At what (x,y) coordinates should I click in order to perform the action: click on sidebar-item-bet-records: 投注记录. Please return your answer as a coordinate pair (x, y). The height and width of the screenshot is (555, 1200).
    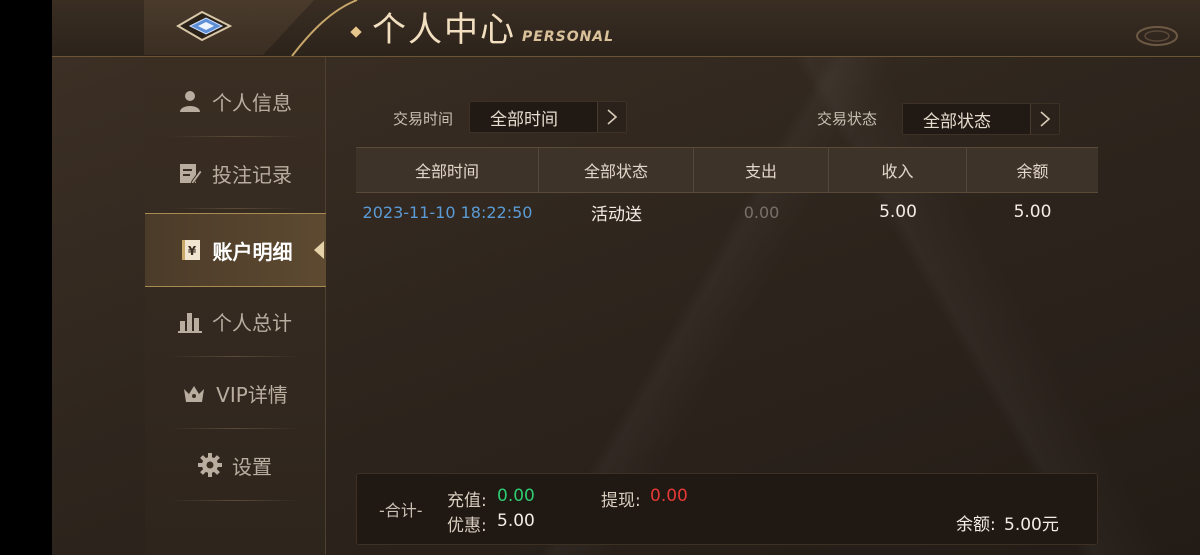
    Looking at the image, I should click on (235, 173).